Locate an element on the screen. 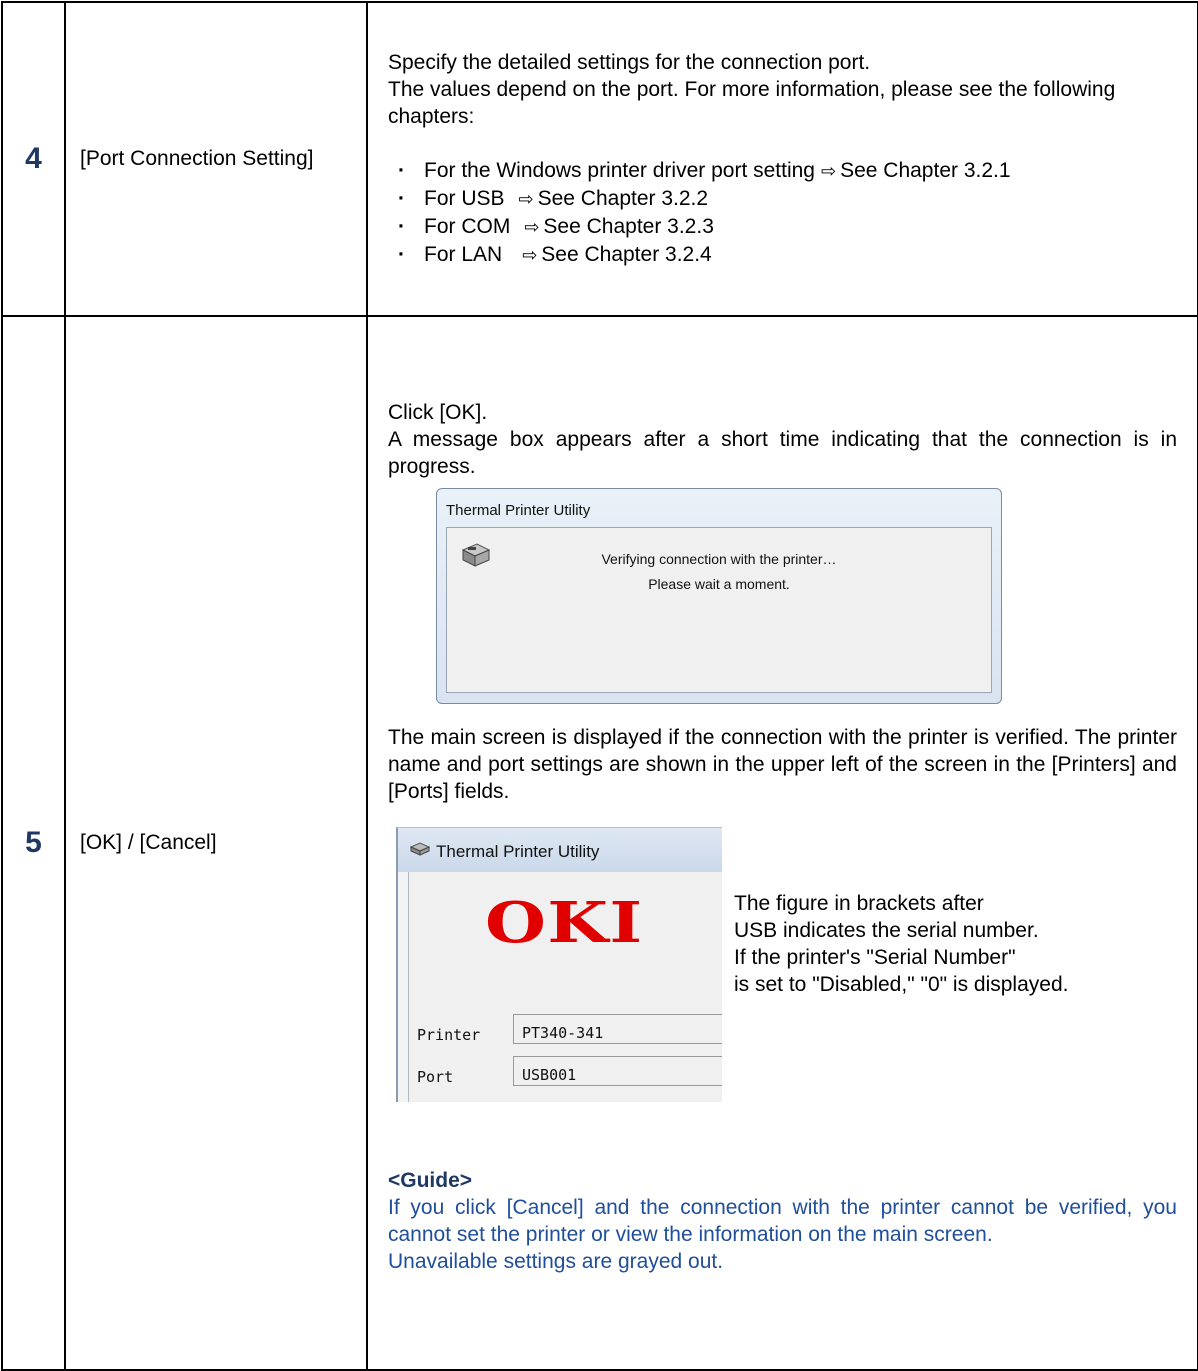 This screenshot has width=1198, height=1371. step-number: 5 is located at coordinates (33, 843).